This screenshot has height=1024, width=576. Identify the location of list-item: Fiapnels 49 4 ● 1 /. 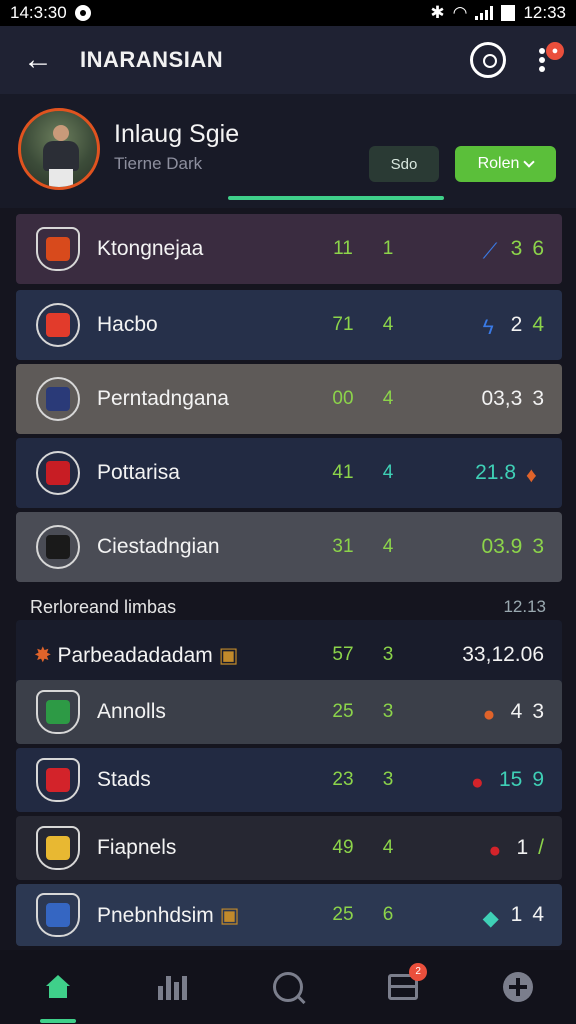
(289, 848).